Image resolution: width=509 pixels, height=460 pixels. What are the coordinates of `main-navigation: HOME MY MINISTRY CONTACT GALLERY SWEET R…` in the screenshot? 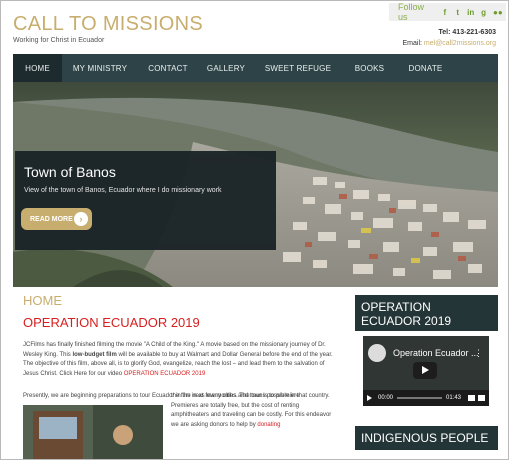 It's located at (255, 68).